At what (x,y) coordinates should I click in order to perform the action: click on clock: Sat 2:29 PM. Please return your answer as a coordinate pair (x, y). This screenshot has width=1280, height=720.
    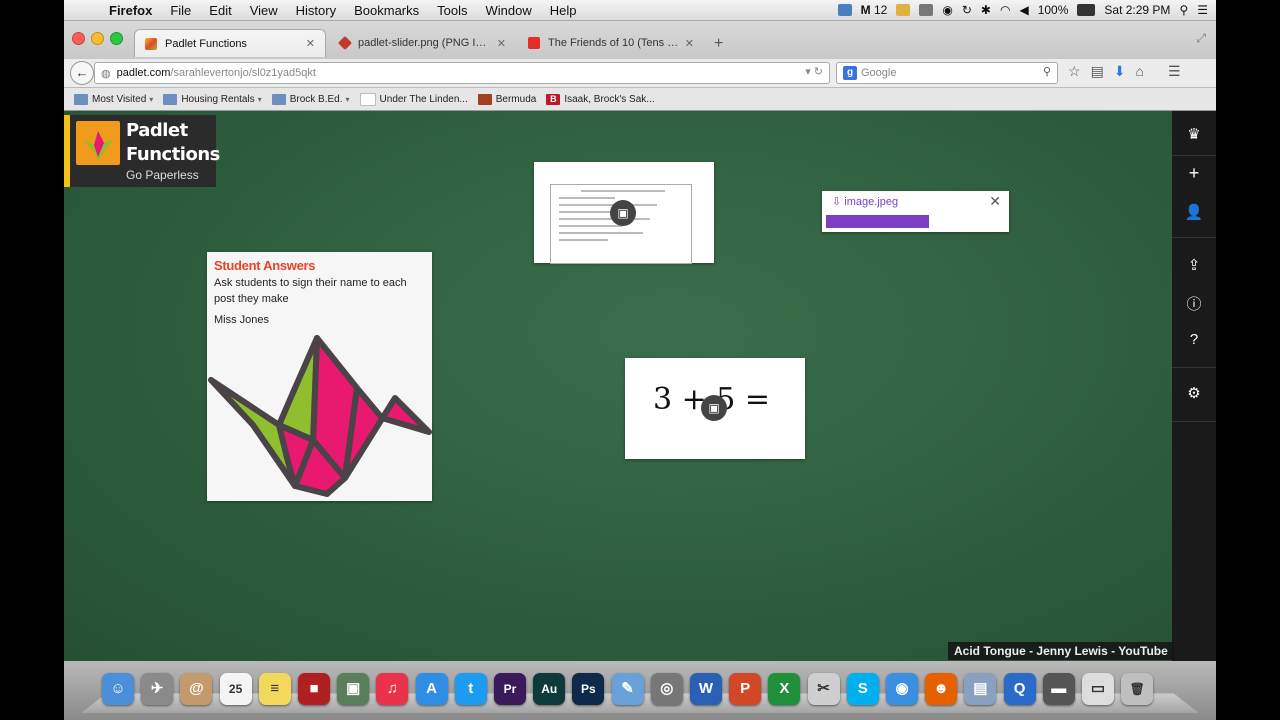
    Looking at the image, I should click on (1137, 10).